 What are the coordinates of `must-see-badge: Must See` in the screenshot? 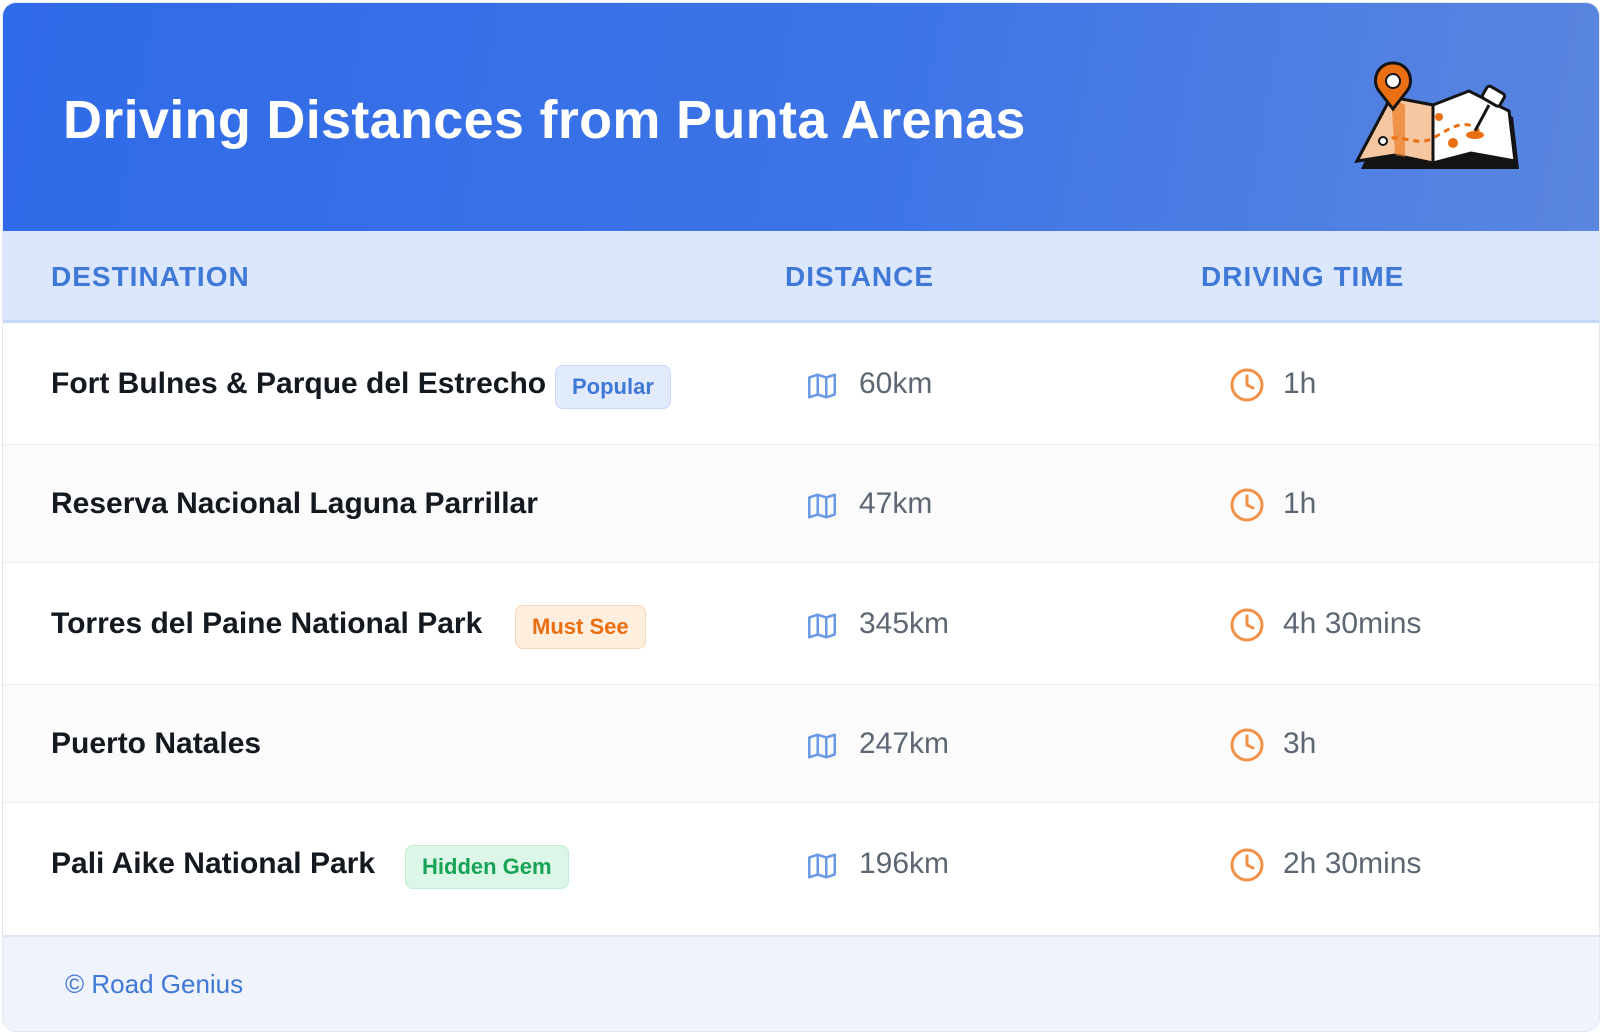 It's located at (580, 627).